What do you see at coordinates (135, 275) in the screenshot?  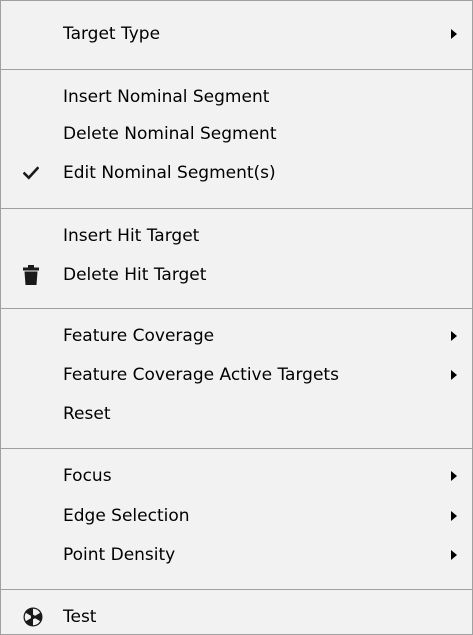 I see `menu-item-label: Delete Hit Target` at bounding box center [135, 275].